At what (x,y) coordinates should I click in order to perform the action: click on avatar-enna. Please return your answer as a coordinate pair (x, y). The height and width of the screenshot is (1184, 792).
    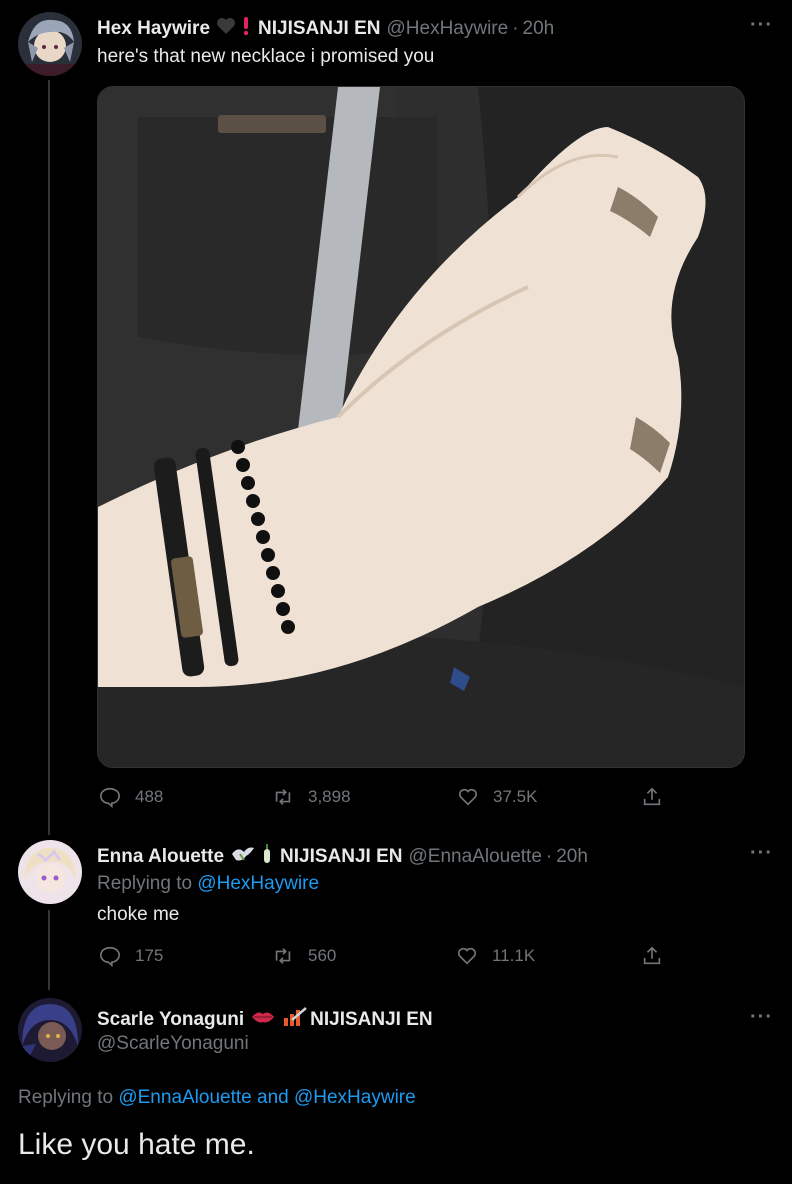
    Looking at the image, I should click on (50, 872).